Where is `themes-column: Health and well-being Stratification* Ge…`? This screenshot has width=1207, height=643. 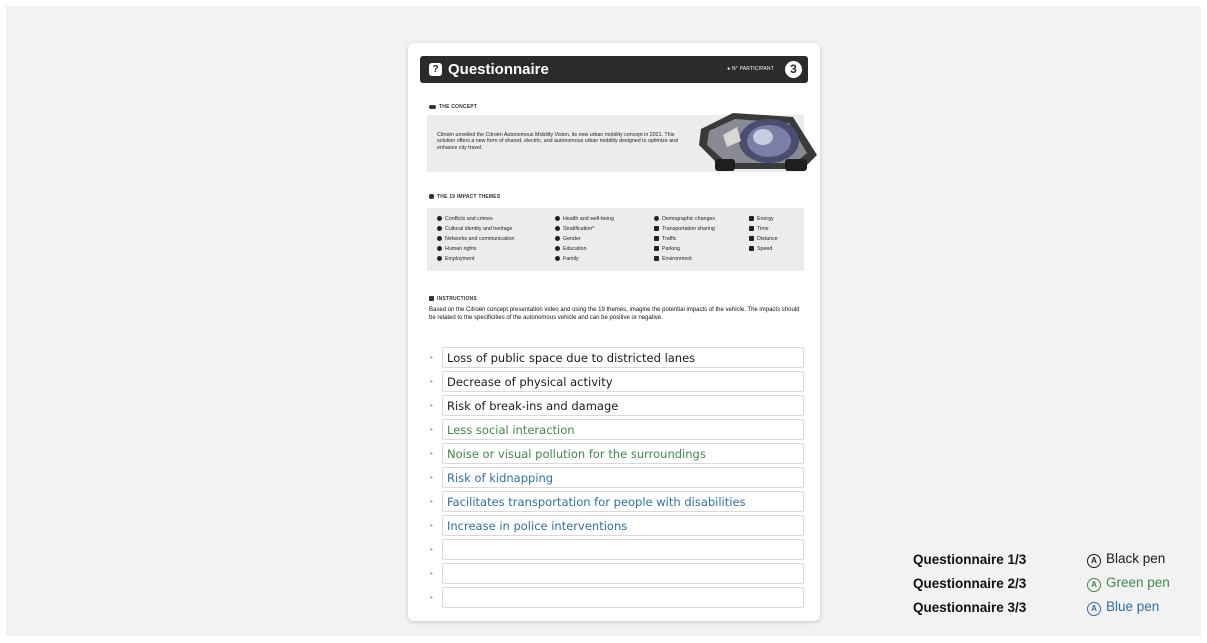 themes-column: Health and well-being Stratification* Ge… is located at coordinates (584, 239).